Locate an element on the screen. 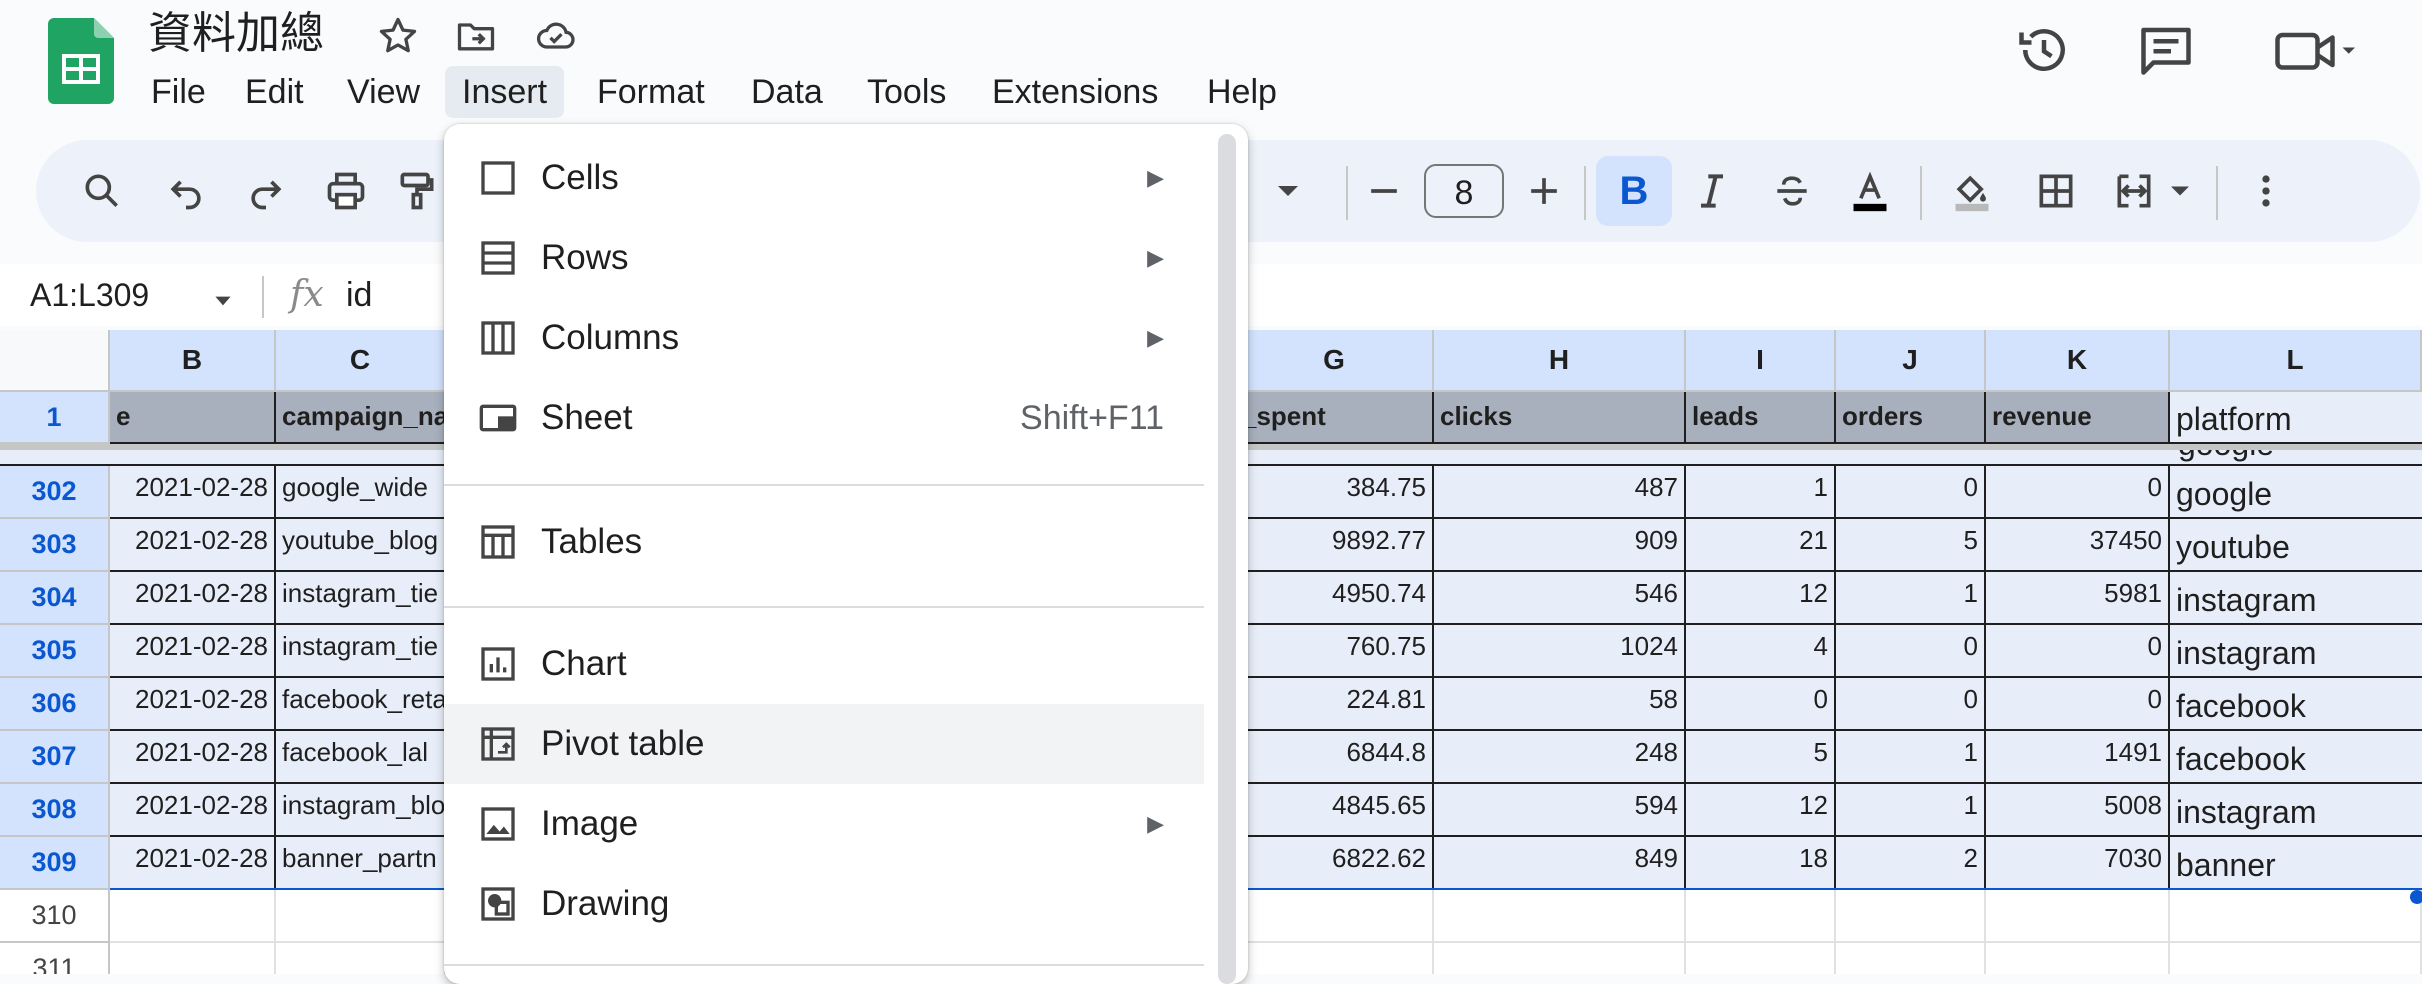 Image resolution: width=2422 pixels, height=984 pixels. menu-item-tables: Tables is located at coordinates (824, 542).